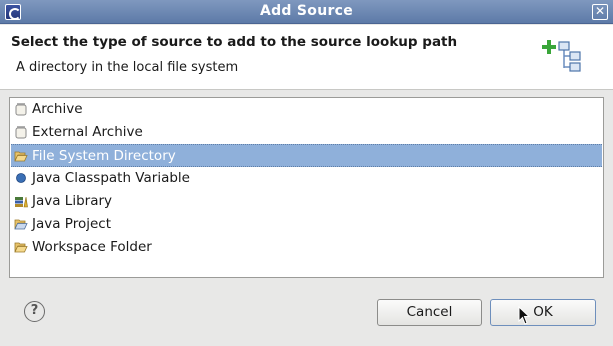 This screenshot has height=346, width=613. I want to click on list-item-java-classpath-variable: Java Classpath Variable, so click(306, 178).